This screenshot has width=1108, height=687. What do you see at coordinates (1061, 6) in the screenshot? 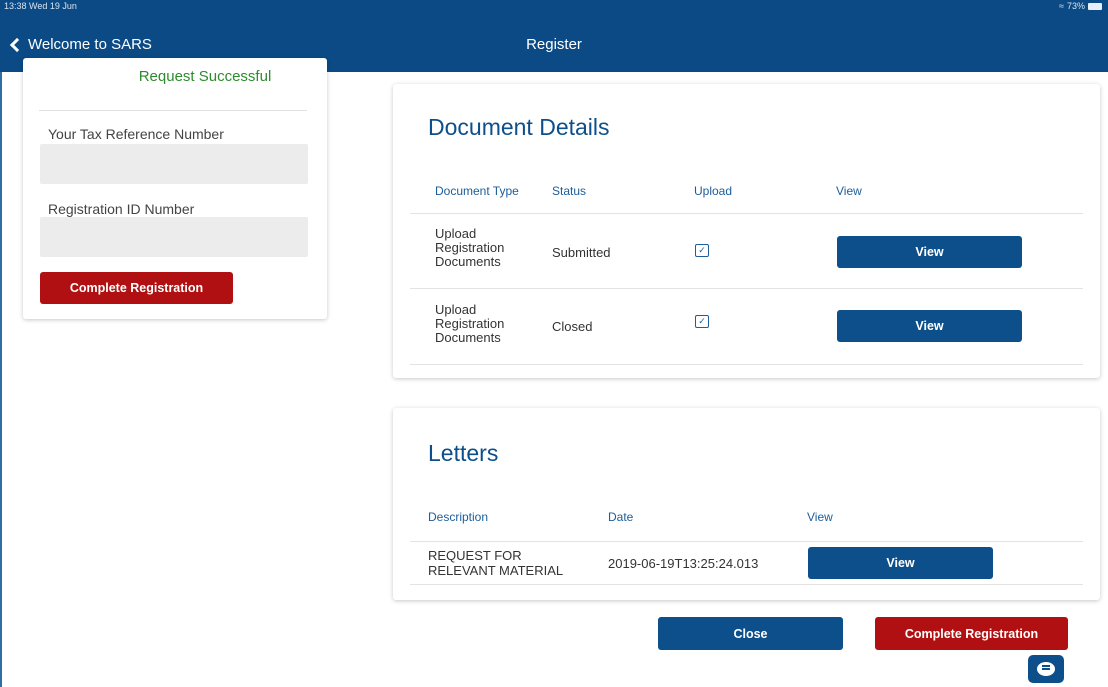
I see `wifi-icon: ≈` at bounding box center [1061, 6].